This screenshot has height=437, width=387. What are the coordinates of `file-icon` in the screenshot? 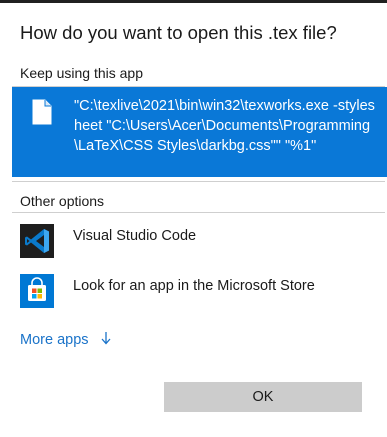 It's located at (42, 112).